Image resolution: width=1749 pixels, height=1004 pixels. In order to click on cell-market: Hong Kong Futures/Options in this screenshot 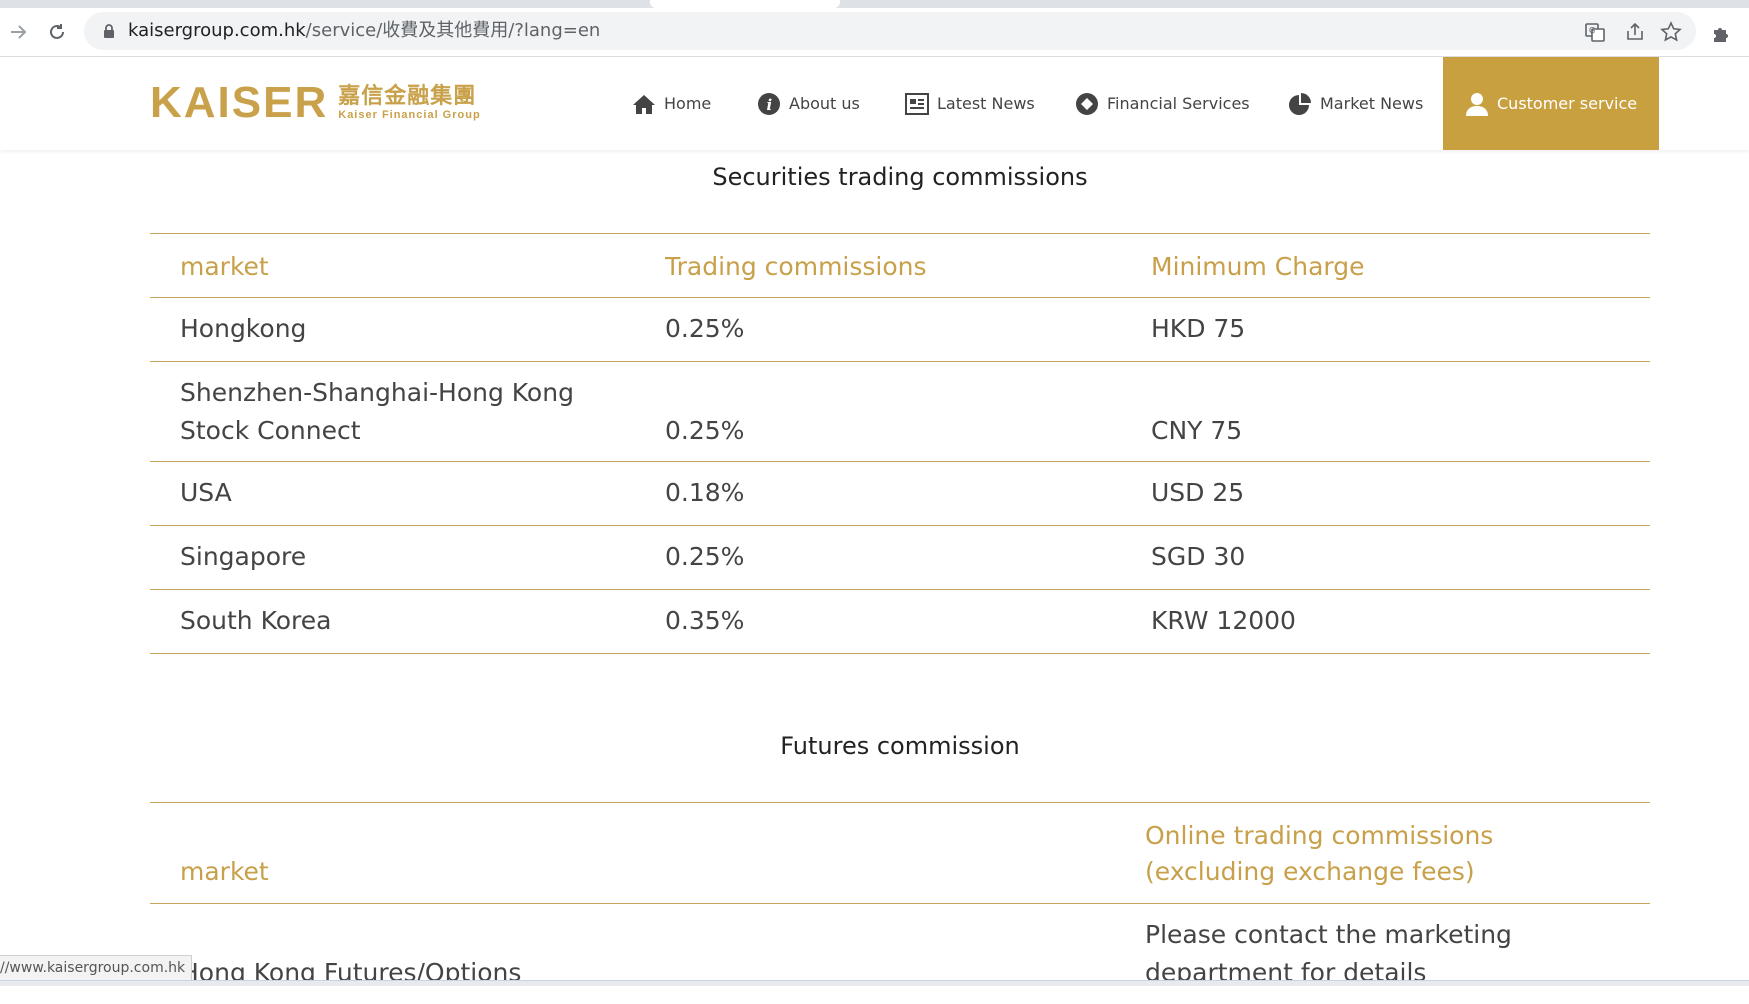, I will do `click(351, 972)`.